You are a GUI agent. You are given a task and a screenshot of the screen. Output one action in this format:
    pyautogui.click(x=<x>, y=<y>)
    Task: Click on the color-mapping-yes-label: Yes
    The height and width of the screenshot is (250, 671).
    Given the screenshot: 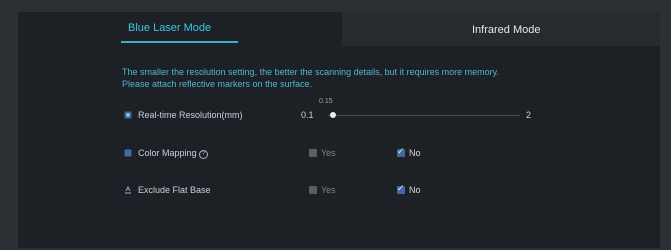 What is the action you would take?
    pyautogui.click(x=328, y=153)
    